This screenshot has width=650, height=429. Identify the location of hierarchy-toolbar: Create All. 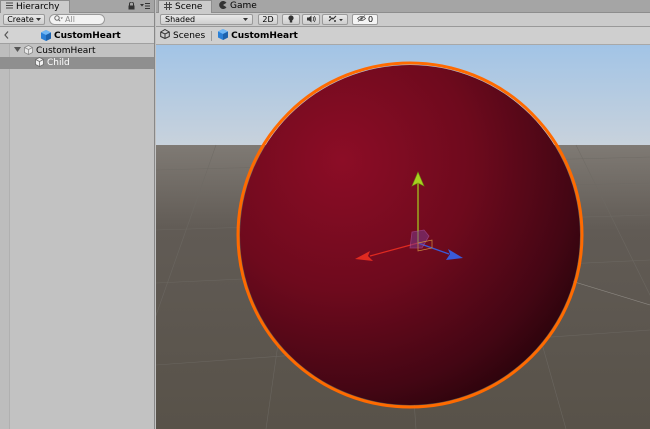
(77, 20).